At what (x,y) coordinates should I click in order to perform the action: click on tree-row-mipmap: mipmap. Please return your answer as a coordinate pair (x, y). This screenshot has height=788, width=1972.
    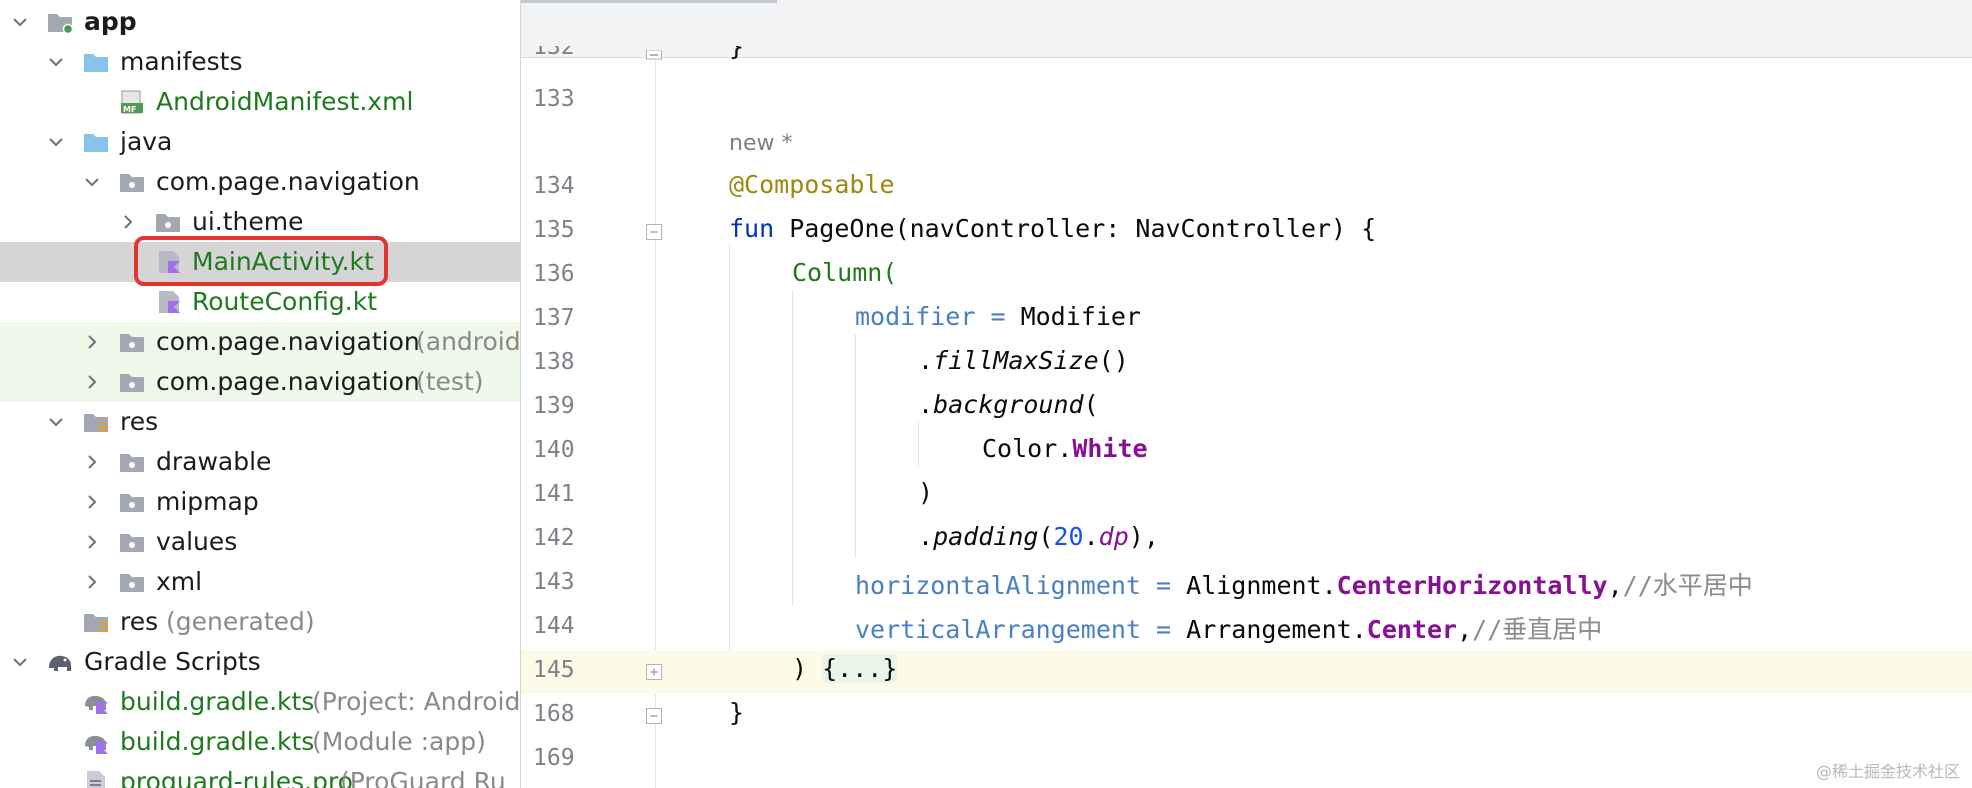
    Looking at the image, I should click on (260, 502).